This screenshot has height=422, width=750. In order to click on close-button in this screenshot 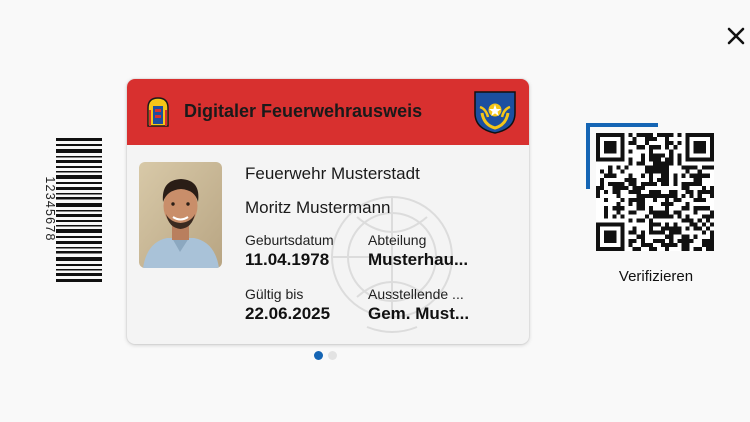, I will do `click(736, 36)`.